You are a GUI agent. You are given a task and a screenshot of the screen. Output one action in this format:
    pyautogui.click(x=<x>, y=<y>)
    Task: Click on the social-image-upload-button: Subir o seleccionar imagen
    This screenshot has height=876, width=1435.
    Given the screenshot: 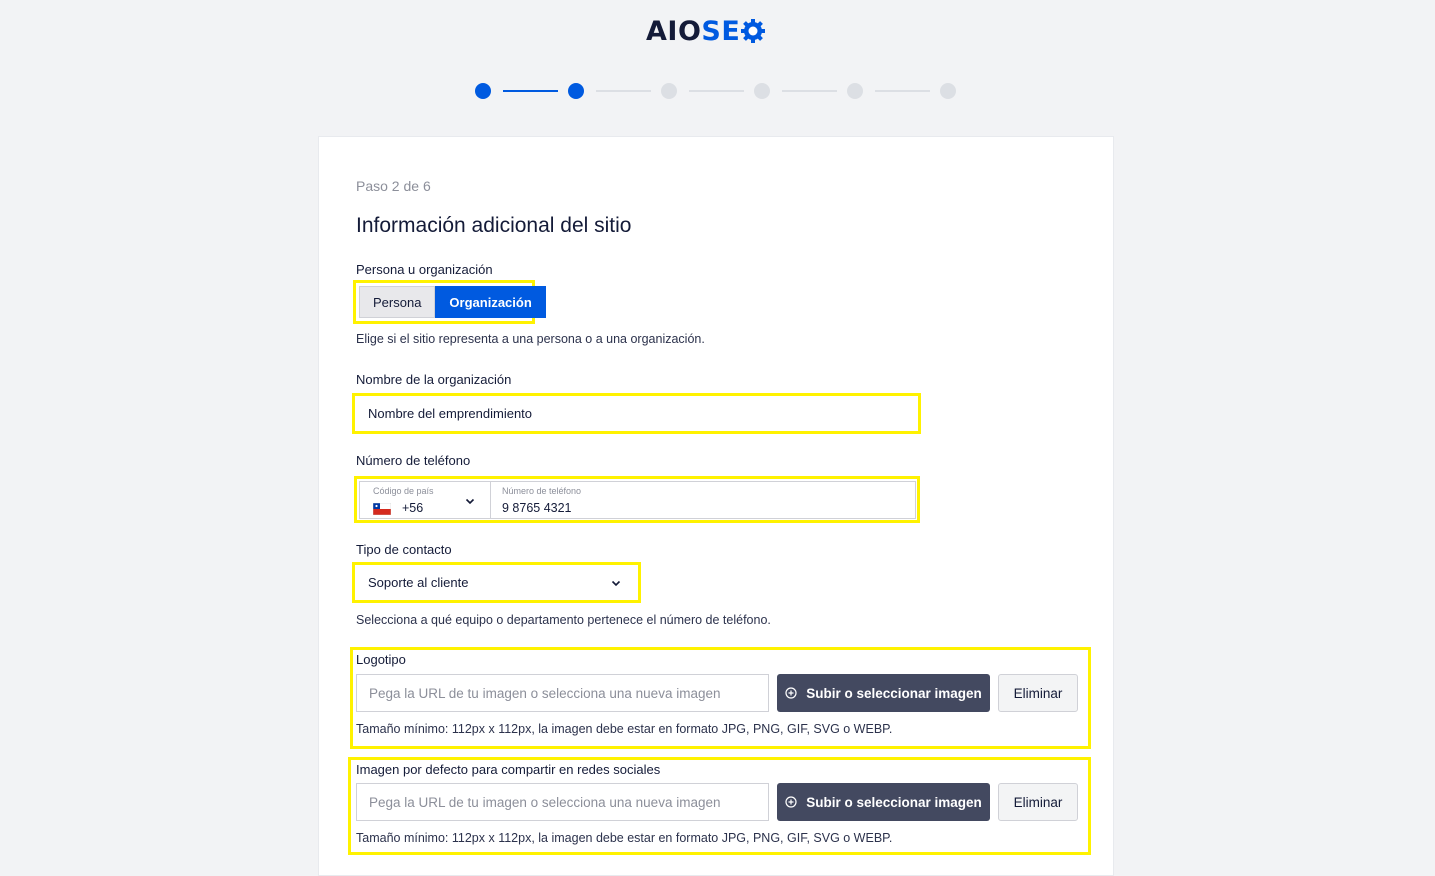 What is the action you would take?
    pyautogui.click(x=883, y=802)
    